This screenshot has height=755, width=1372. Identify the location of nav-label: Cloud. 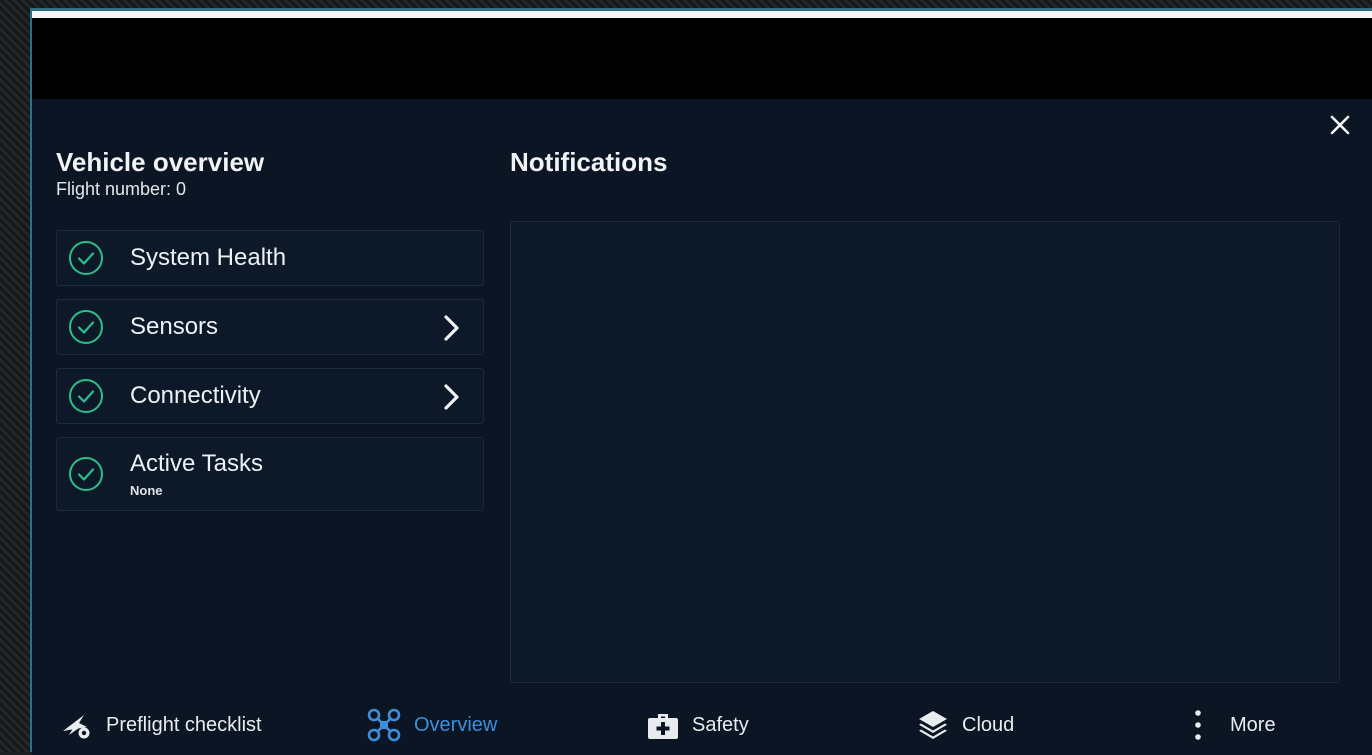
(988, 724).